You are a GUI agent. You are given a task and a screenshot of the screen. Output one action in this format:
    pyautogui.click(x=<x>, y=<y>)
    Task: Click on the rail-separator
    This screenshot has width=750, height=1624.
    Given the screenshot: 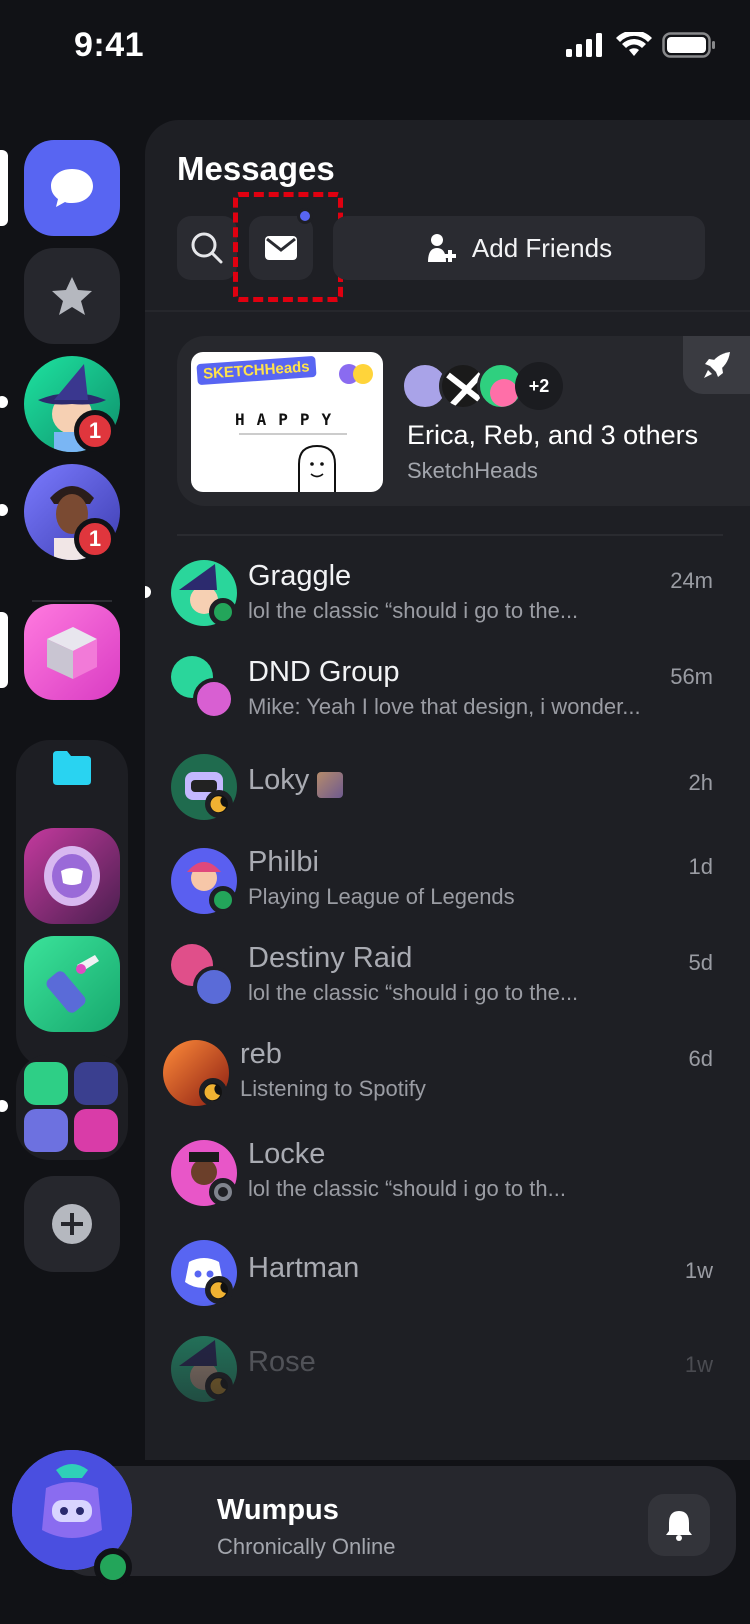 What is the action you would take?
    pyautogui.click(x=72, y=601)
    